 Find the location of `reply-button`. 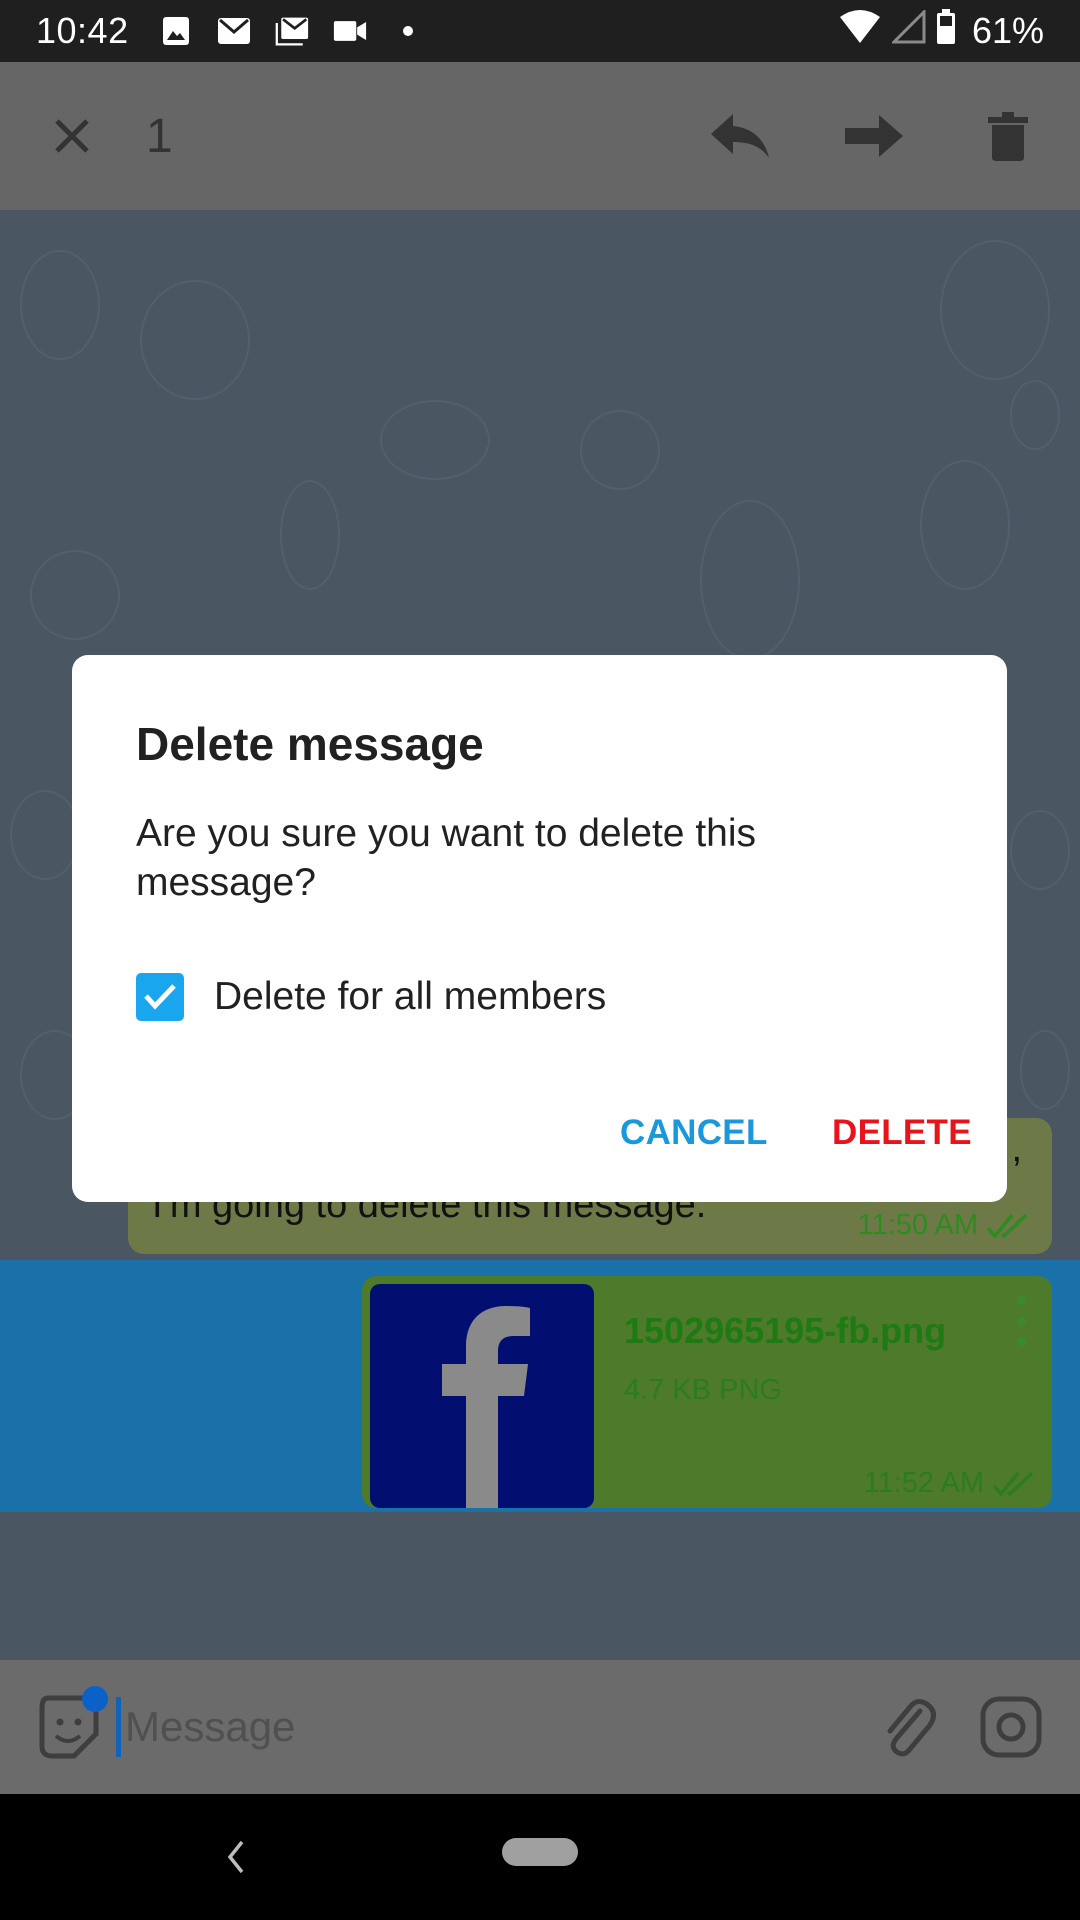

reply-button is located at coordinates (740, 136).